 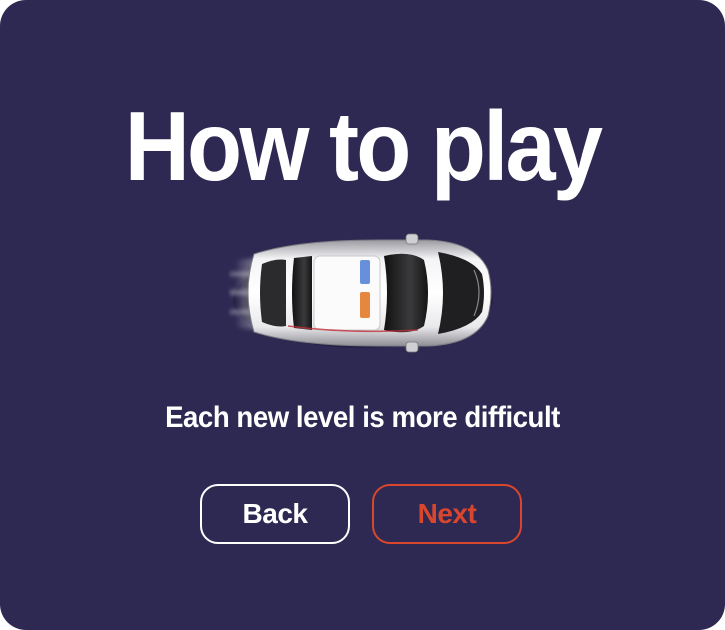 I want to click on next-button: Next, so click(x=447, y=514).